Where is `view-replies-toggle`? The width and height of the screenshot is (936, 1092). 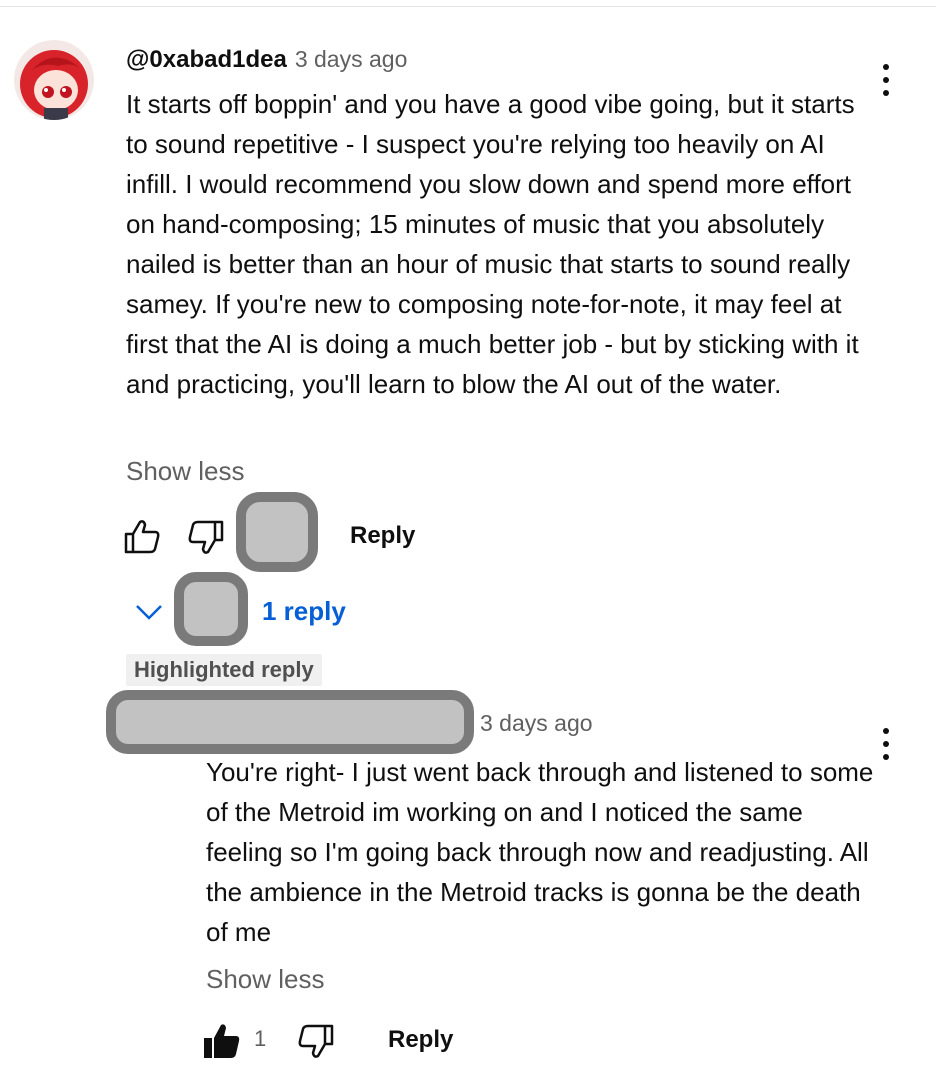
view-replies-toggle is located at coordinates (259, 614).